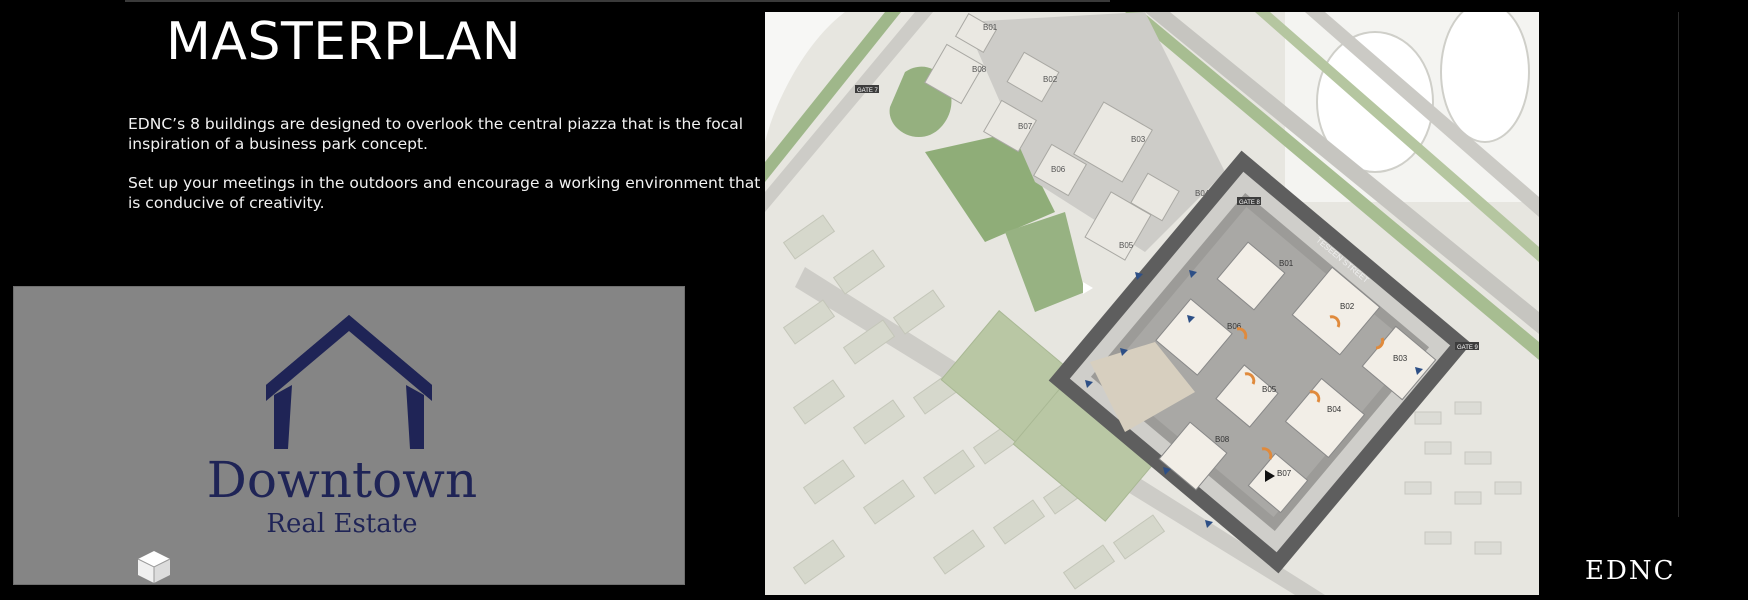 This screenshot has width=1748, height=600. I want to click on brand-name-line-1: Downtown, so click(342, 480).